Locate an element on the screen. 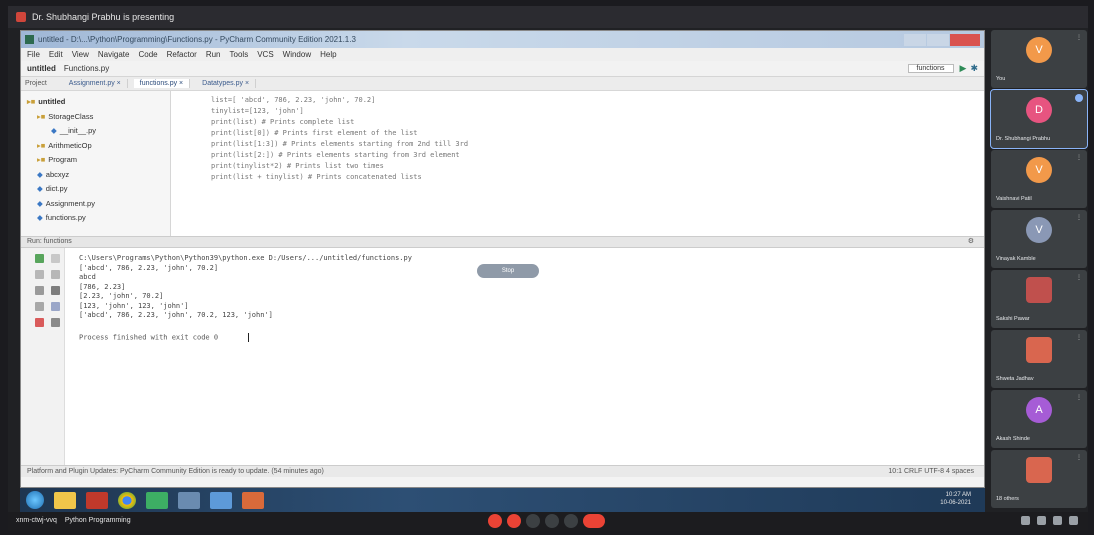 The image size is (1094, 535). tree-item-label: untitled is located at coordinates (52, 101).